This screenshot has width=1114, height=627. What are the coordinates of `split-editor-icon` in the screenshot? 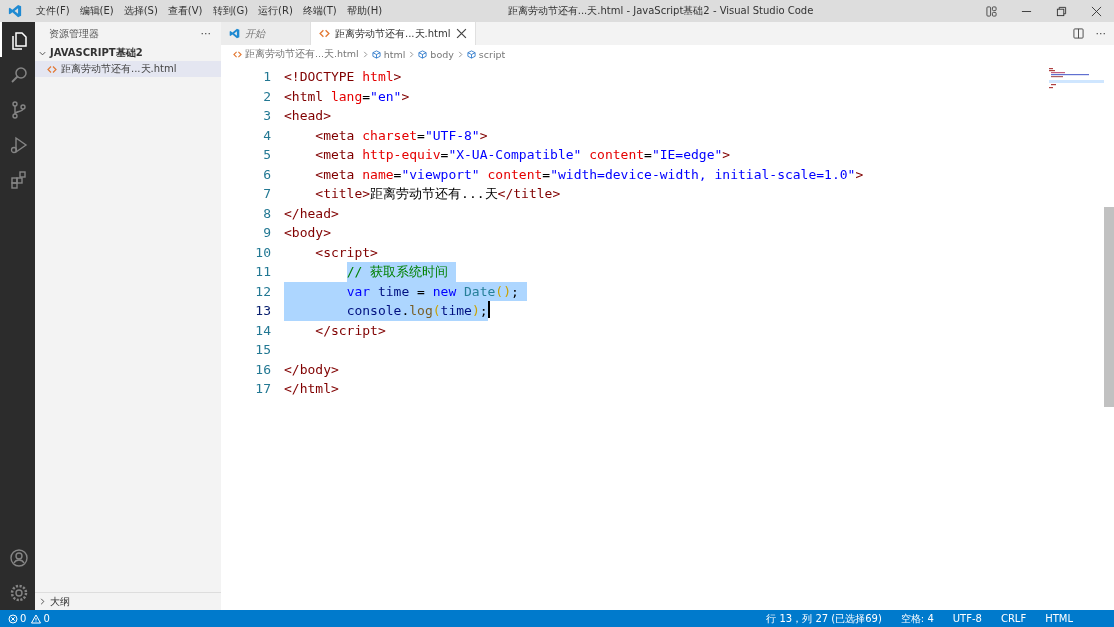 It's located at (1078, 33).